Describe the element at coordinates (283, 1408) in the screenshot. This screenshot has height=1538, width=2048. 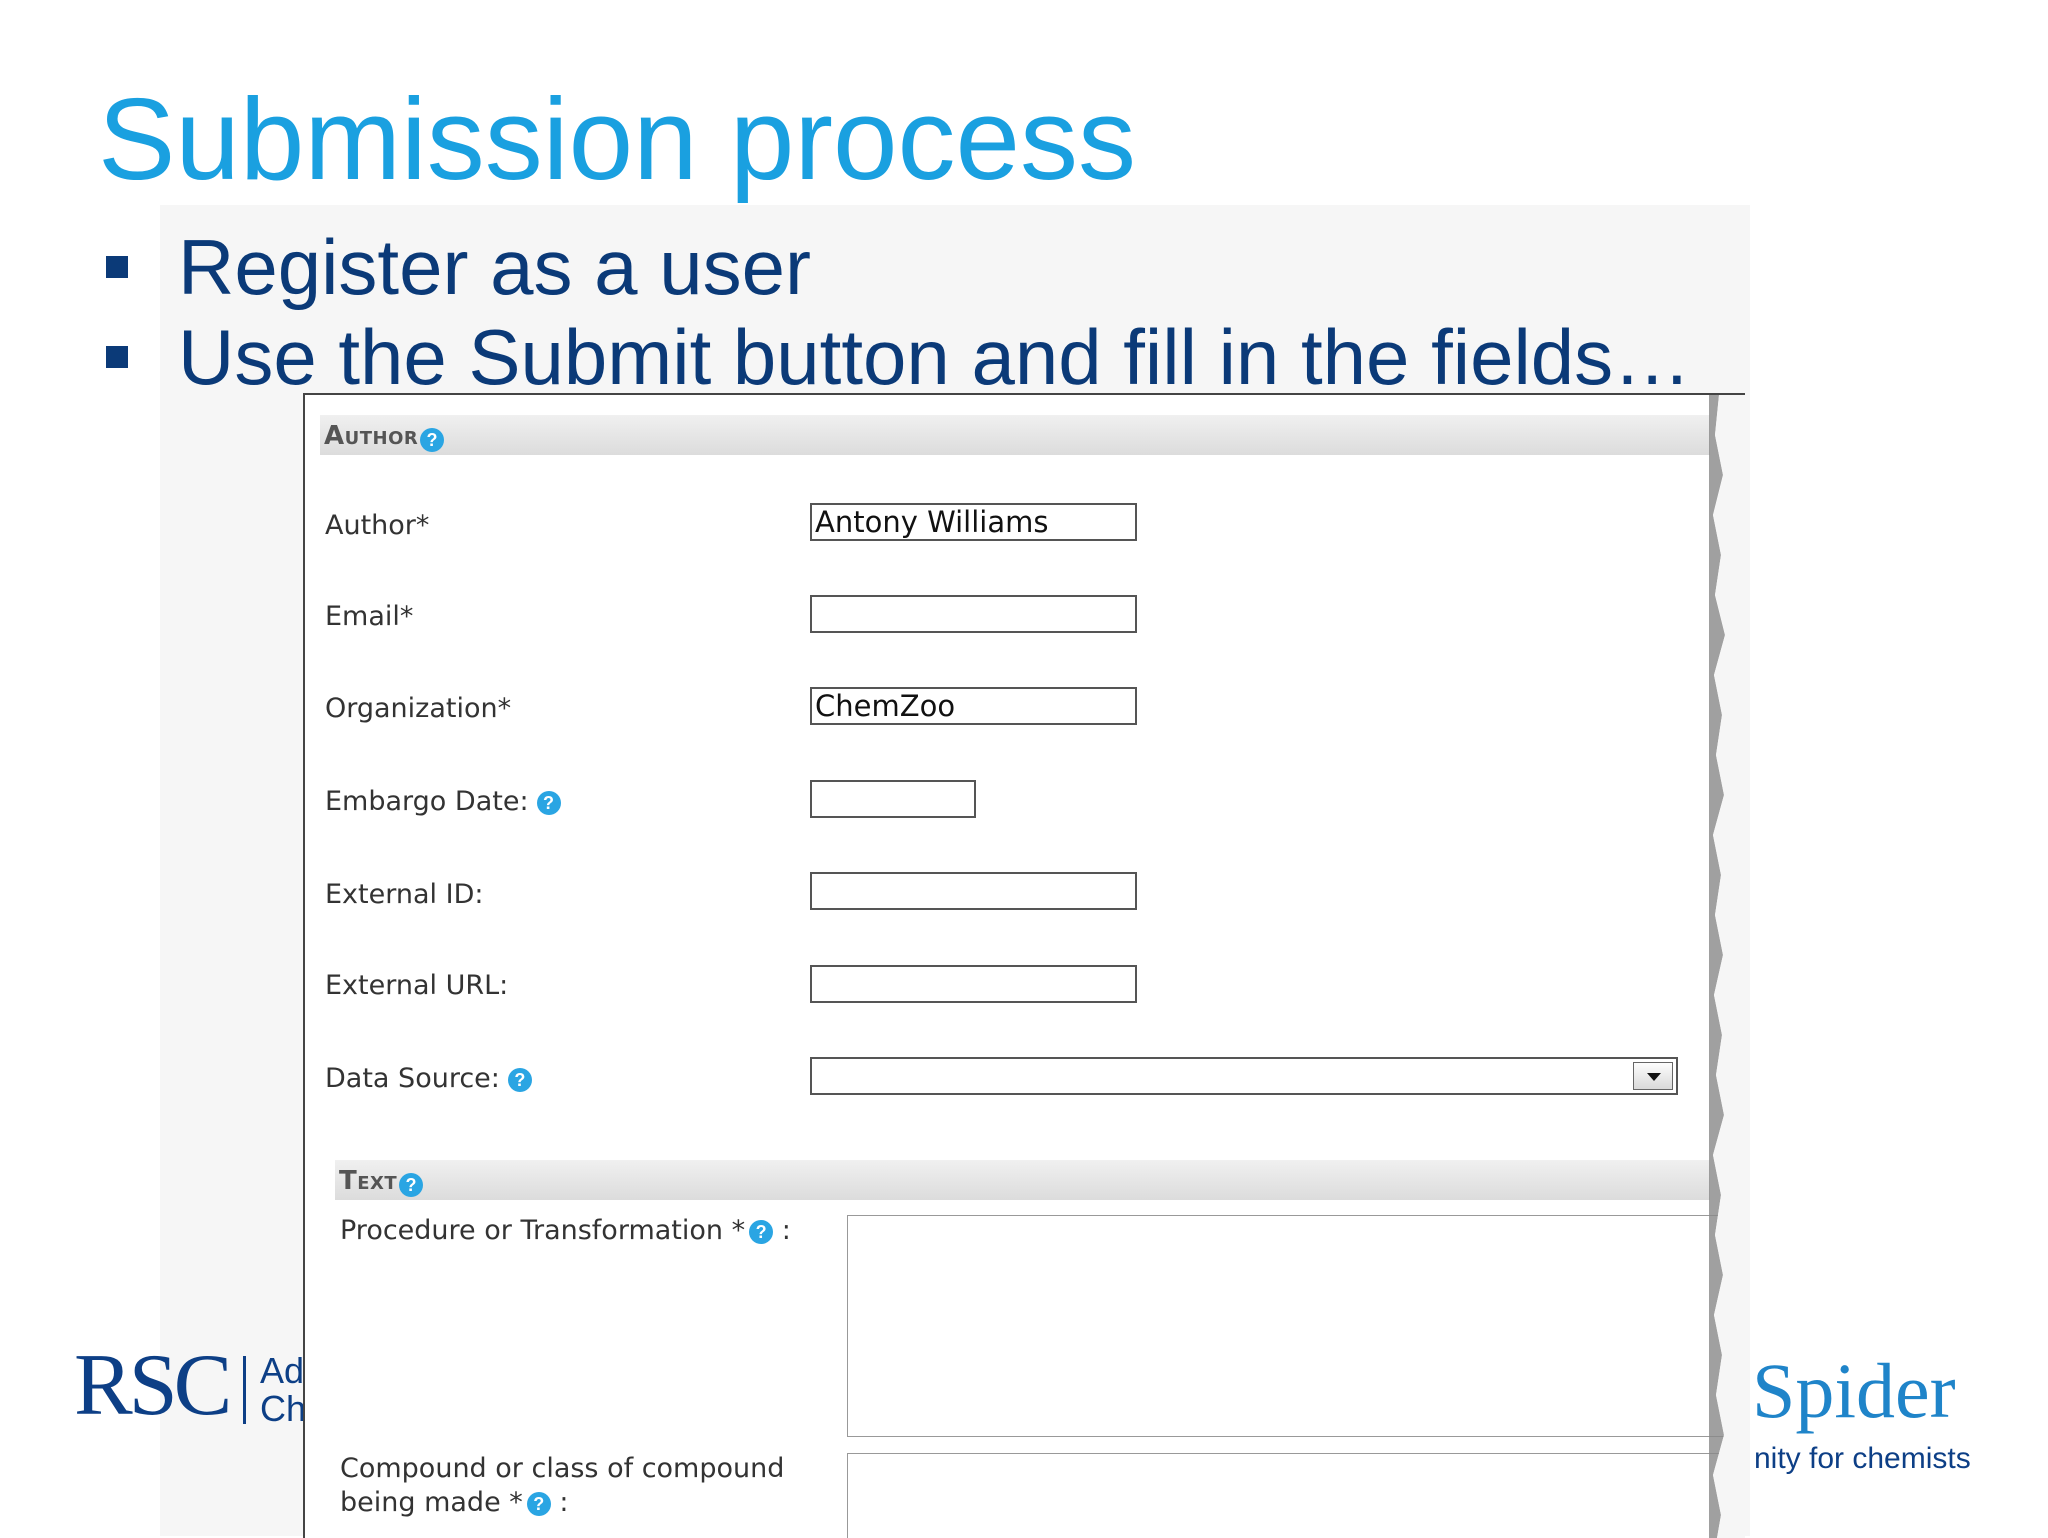
I see `rsc-logo-sub-line: Ch` at that location.